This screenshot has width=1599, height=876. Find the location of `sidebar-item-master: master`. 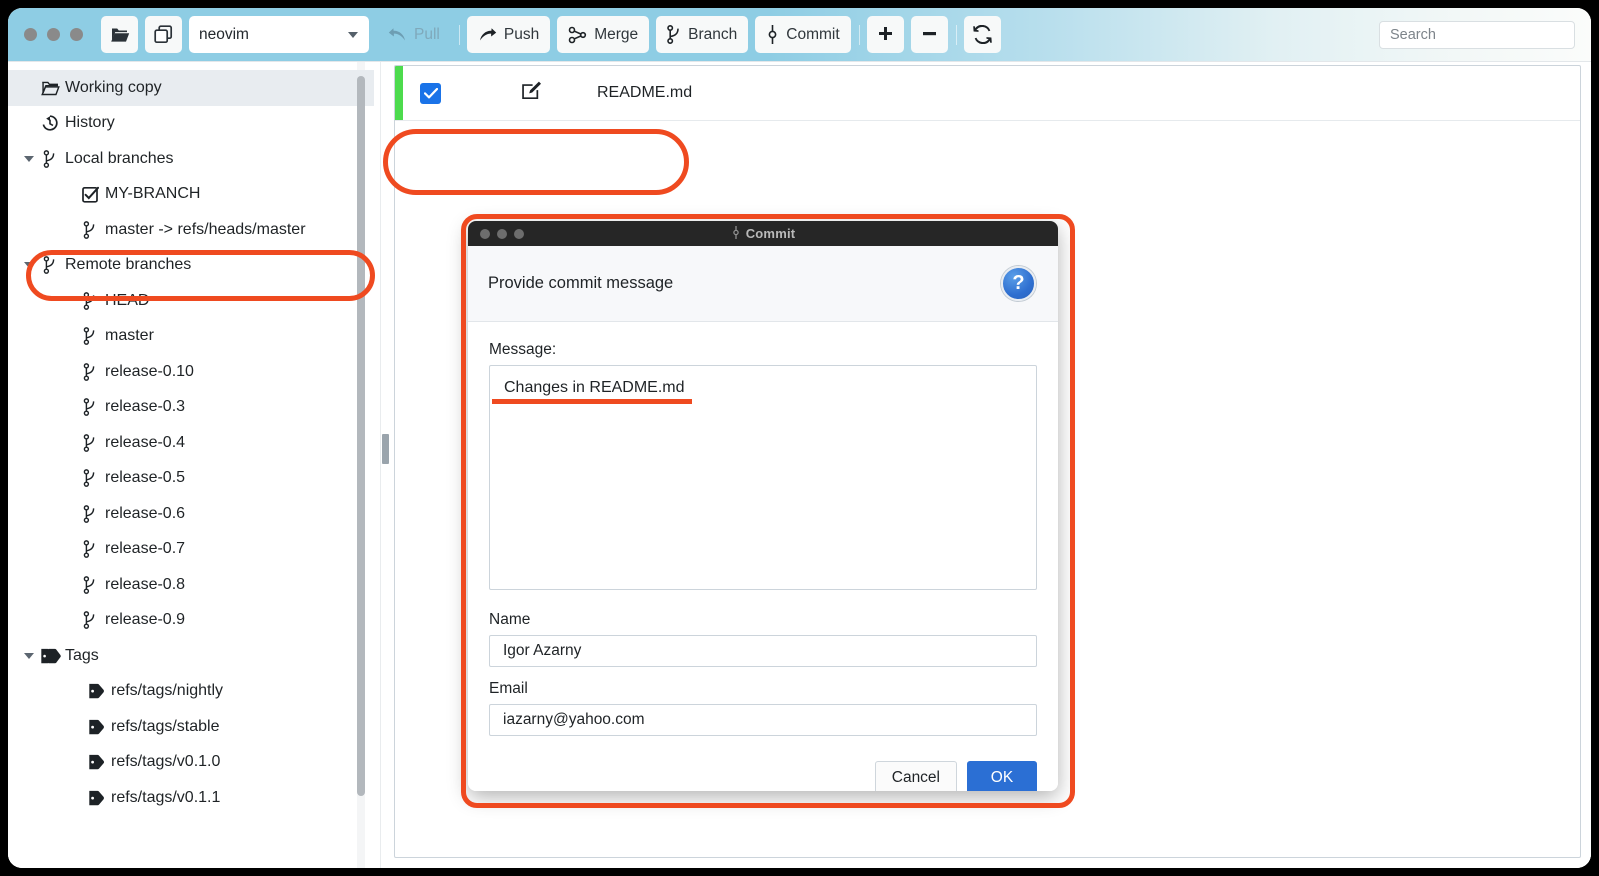

sidebar-item-master: master is located at coordinates (191, 337).